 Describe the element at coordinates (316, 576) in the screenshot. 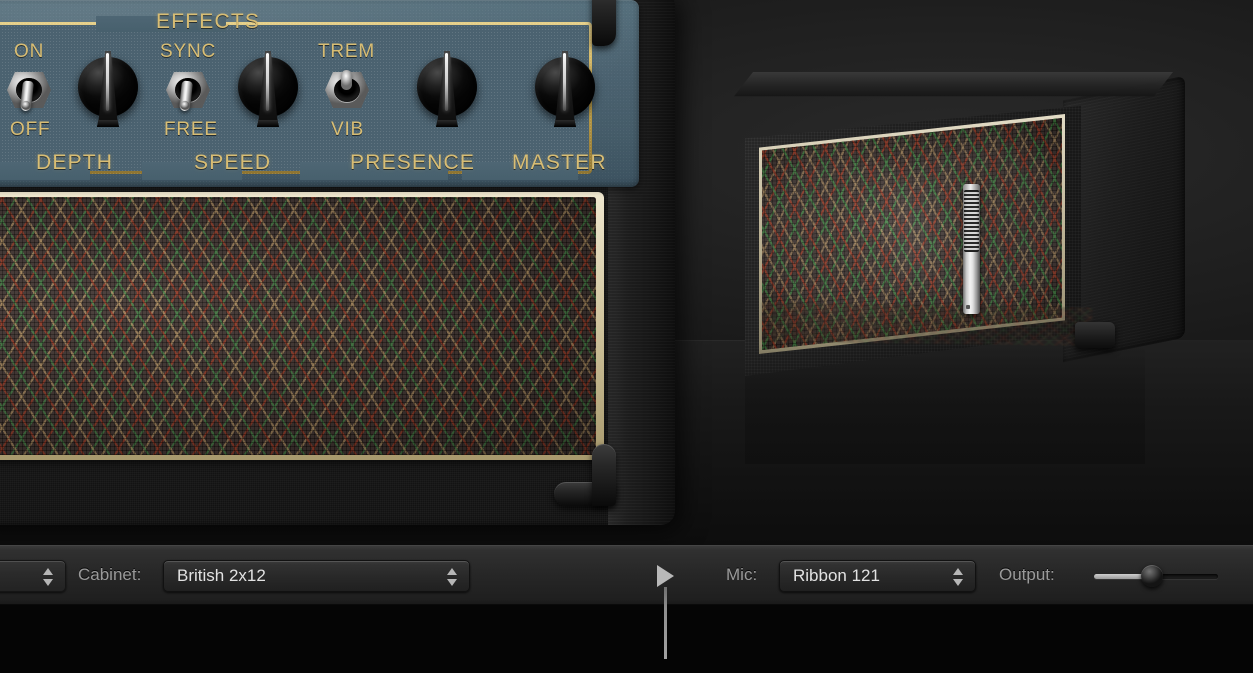

I see `cabinet-popup: British 2x12` at that location.